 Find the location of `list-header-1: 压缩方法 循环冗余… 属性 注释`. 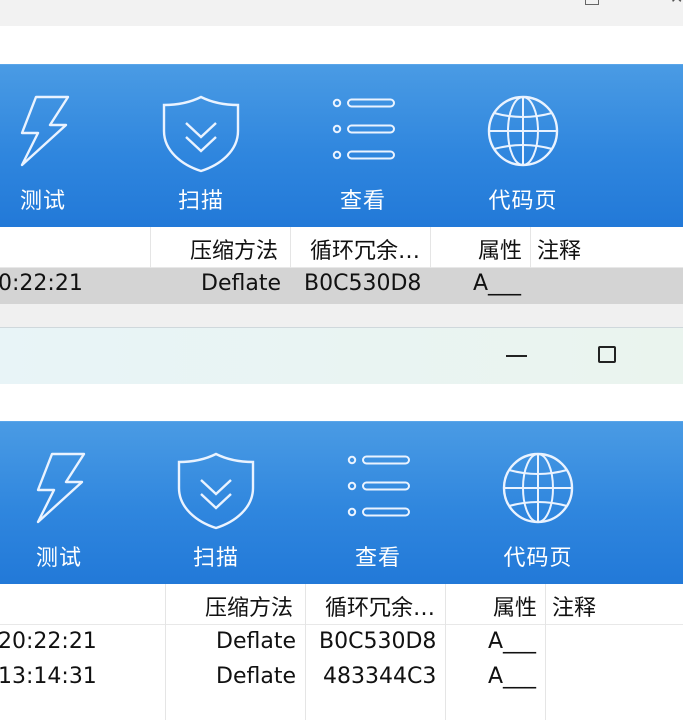

list-header-1: 压缩方法 循环冗余… 属性 注释 is located at coordinates (341, 277).